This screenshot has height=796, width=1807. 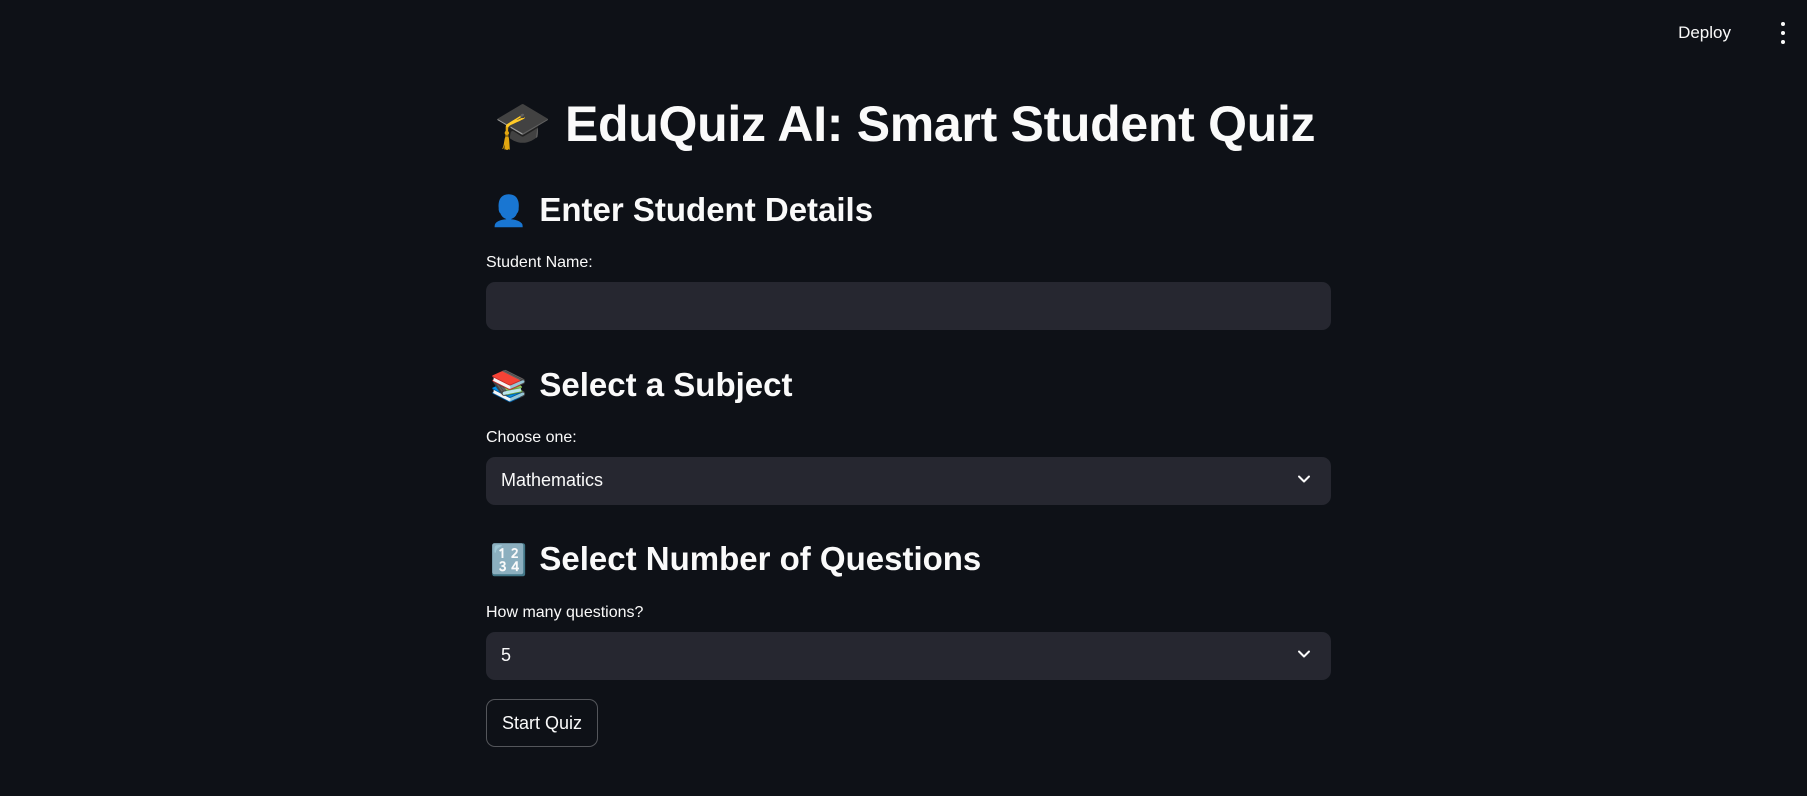 What do you see at coordinates (666, 384) in the screenshot?
I see `subject-heading-text: Select a Subject` at bounding box center [666, 384].